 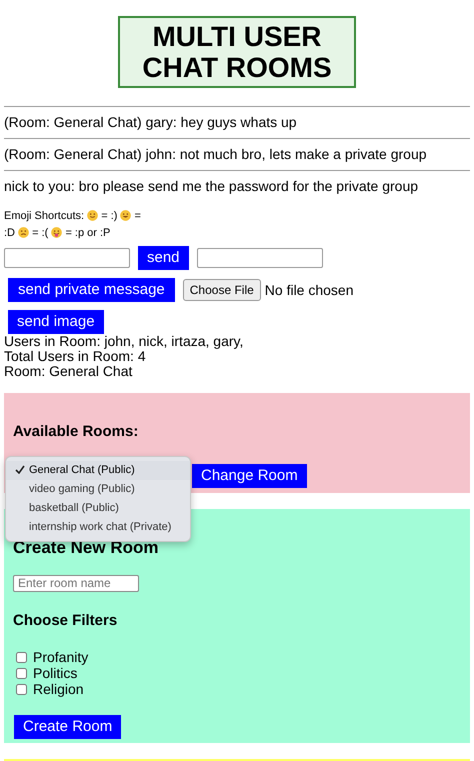 I want to click on room-info-text: Room: General Chat, so click(x=69, y=371).